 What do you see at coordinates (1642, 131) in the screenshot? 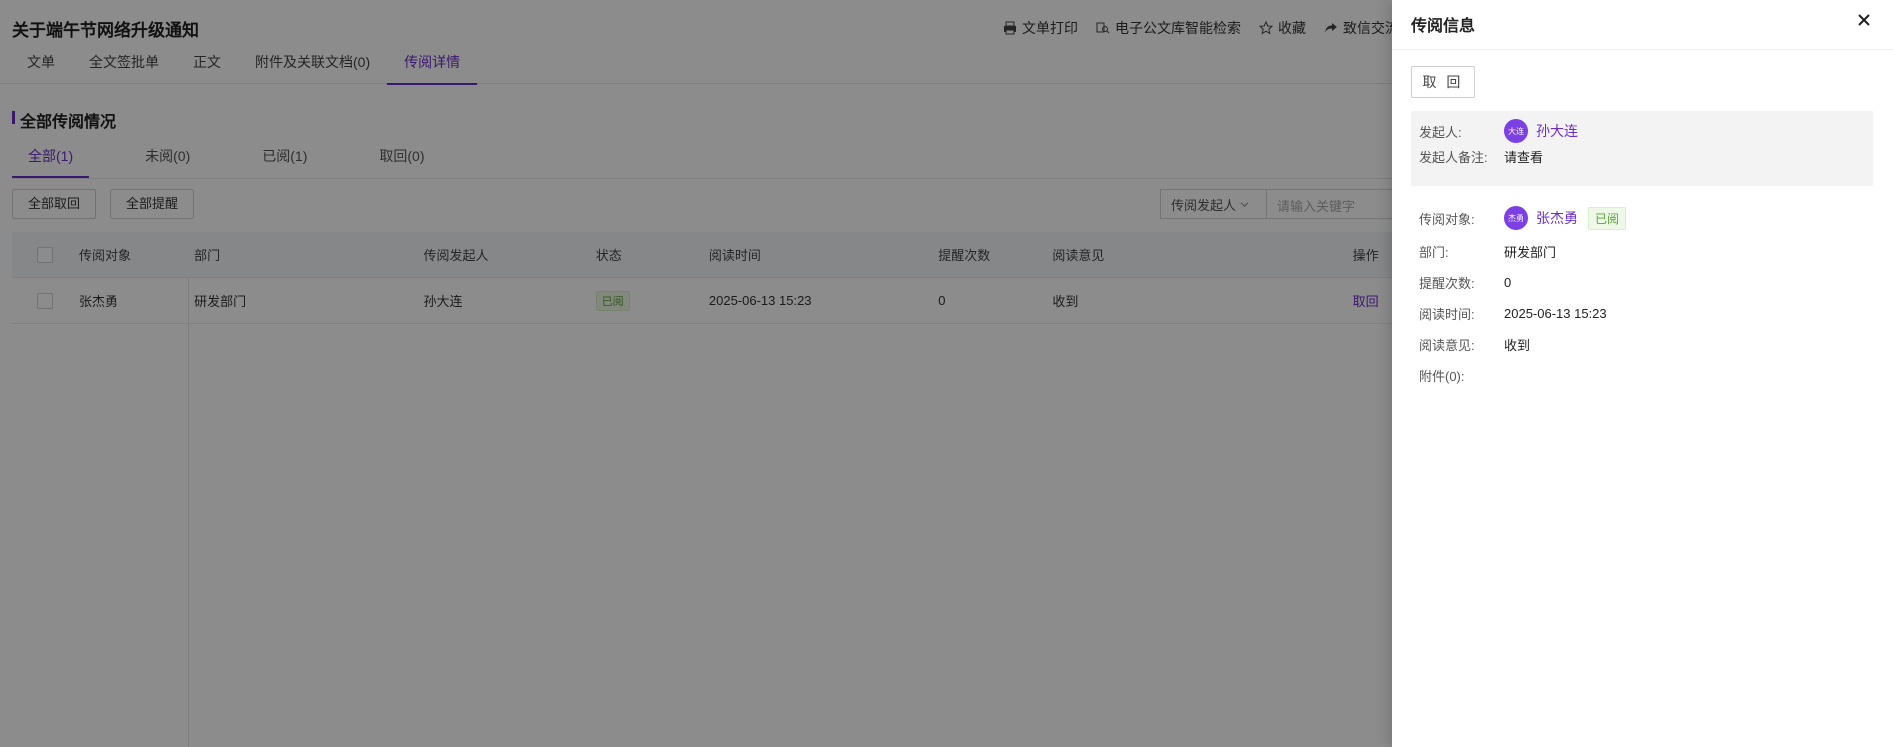
I see `initiator-row: 发起人: 大连 孙大连` at bounding box center [1642, 131].